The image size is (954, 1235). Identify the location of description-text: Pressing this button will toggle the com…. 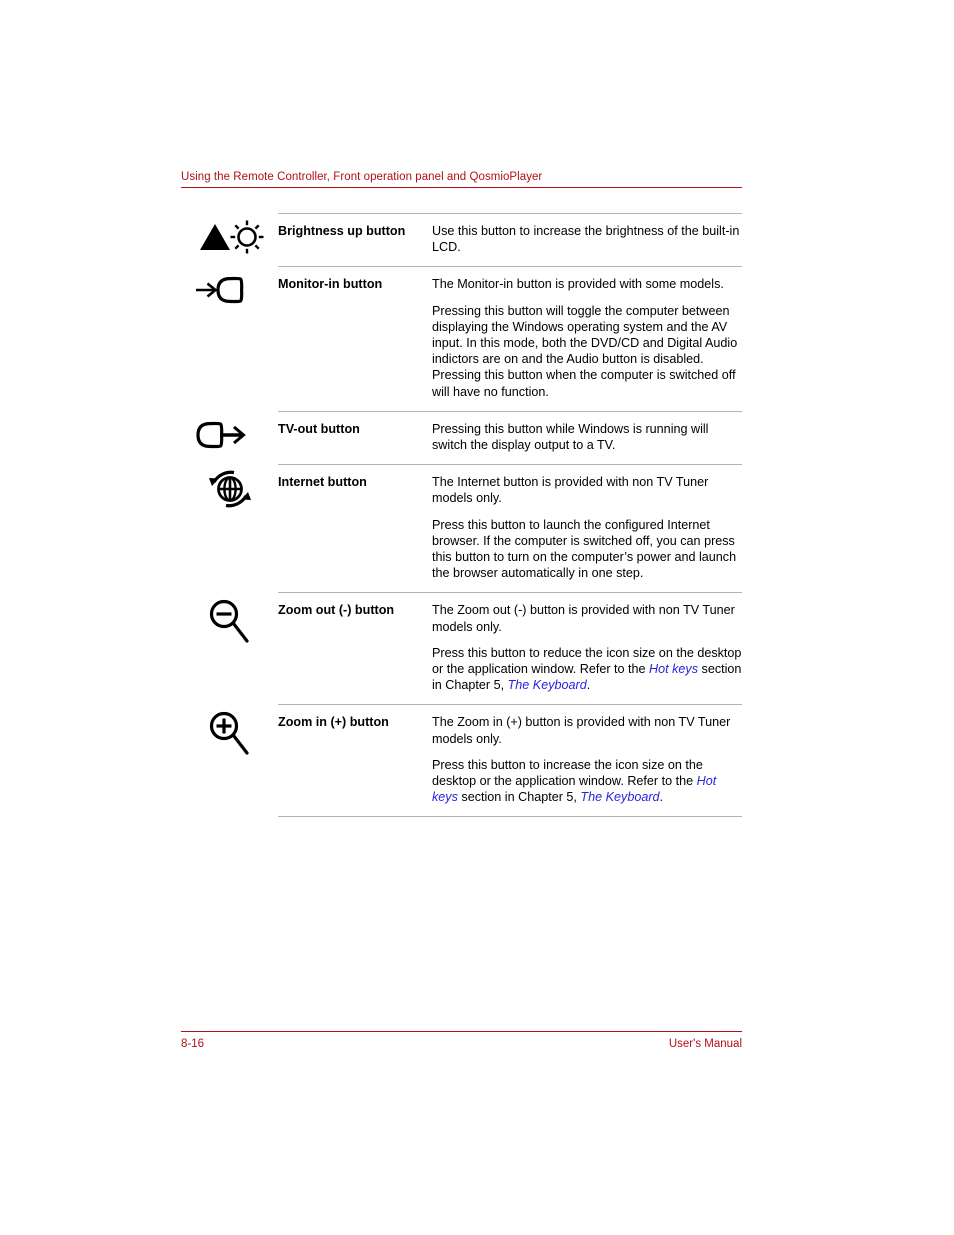
(585, 351).